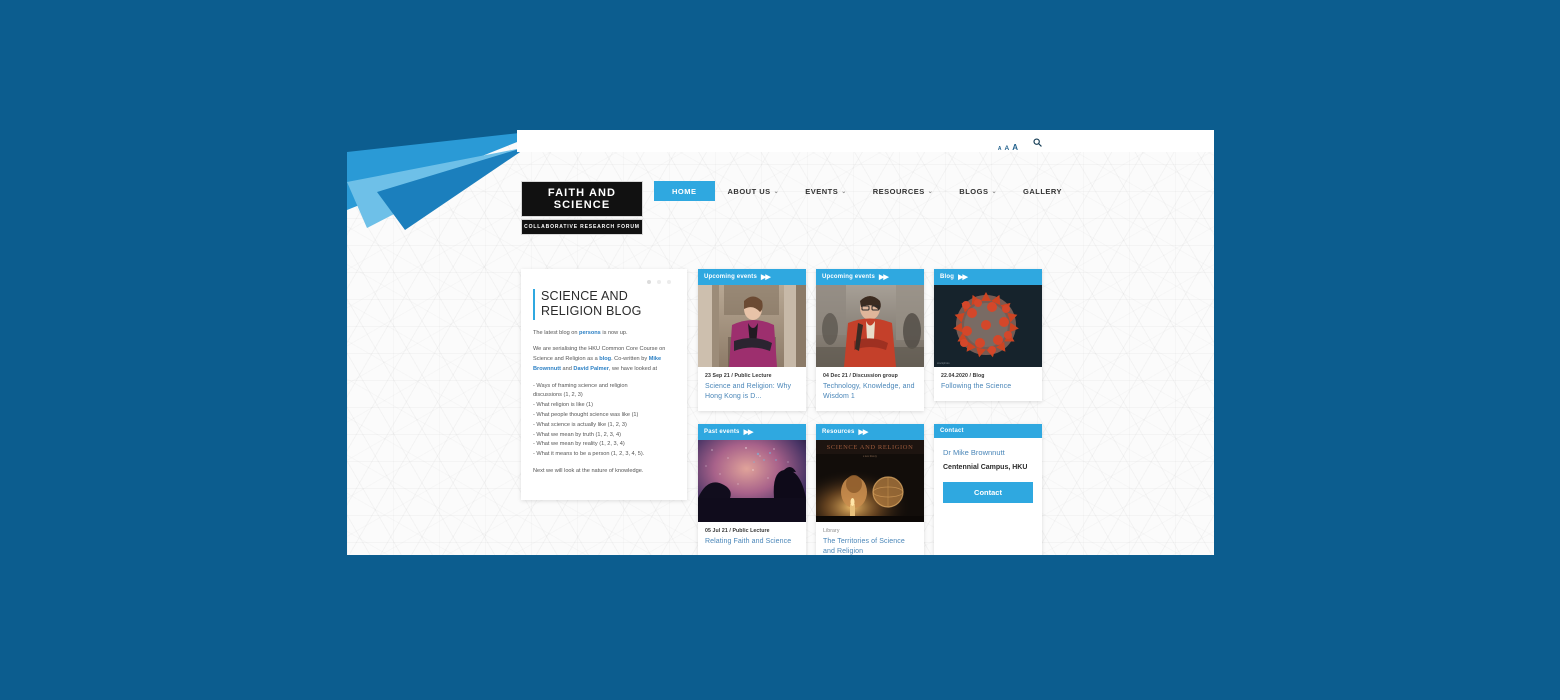 This screenshot has height=700, width=1560. Describe the element at coordinates (738, 376) in the screenshot. I see `card-meta: 23 Sep 21 / Public Lecture` at that location.